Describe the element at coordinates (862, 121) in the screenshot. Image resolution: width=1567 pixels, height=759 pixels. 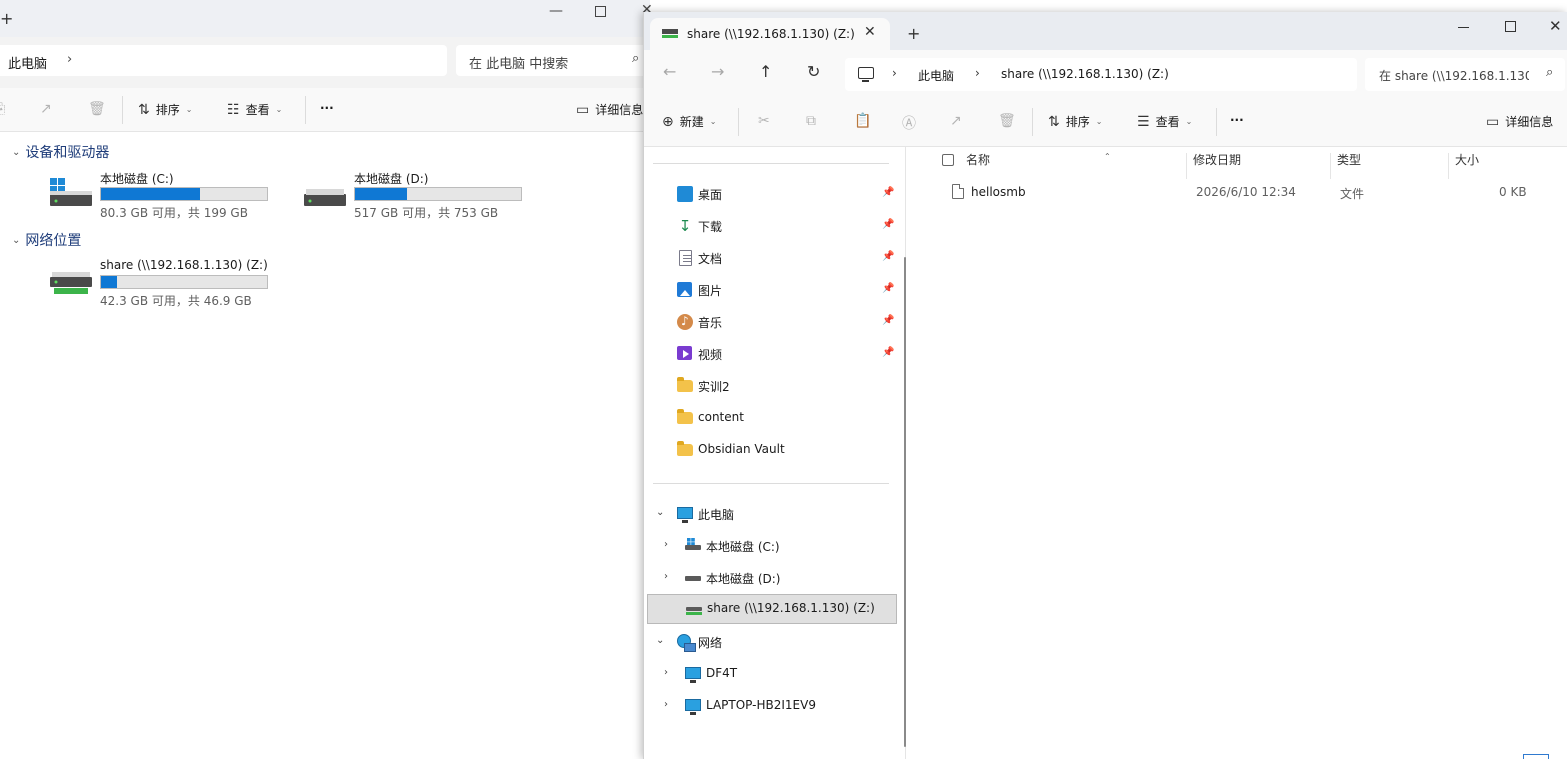
I see `paste-button: 📋` at that location.